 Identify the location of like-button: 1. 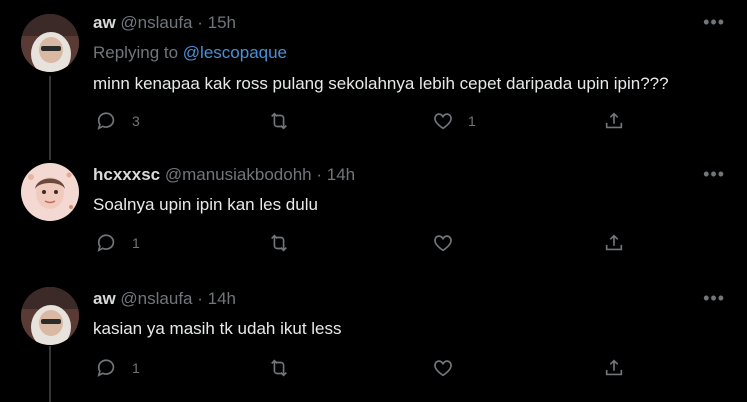
(454, 121).